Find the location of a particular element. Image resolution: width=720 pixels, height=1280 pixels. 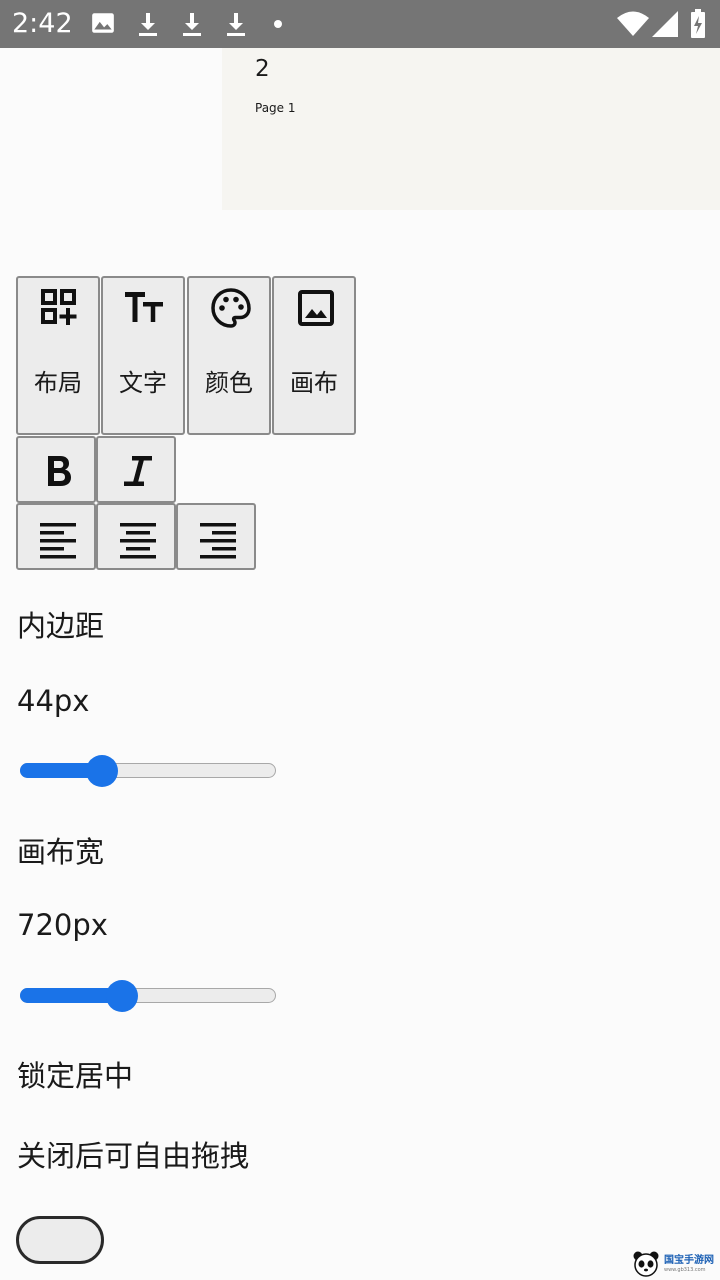

align-left-button is located at coordinates (56, 536).